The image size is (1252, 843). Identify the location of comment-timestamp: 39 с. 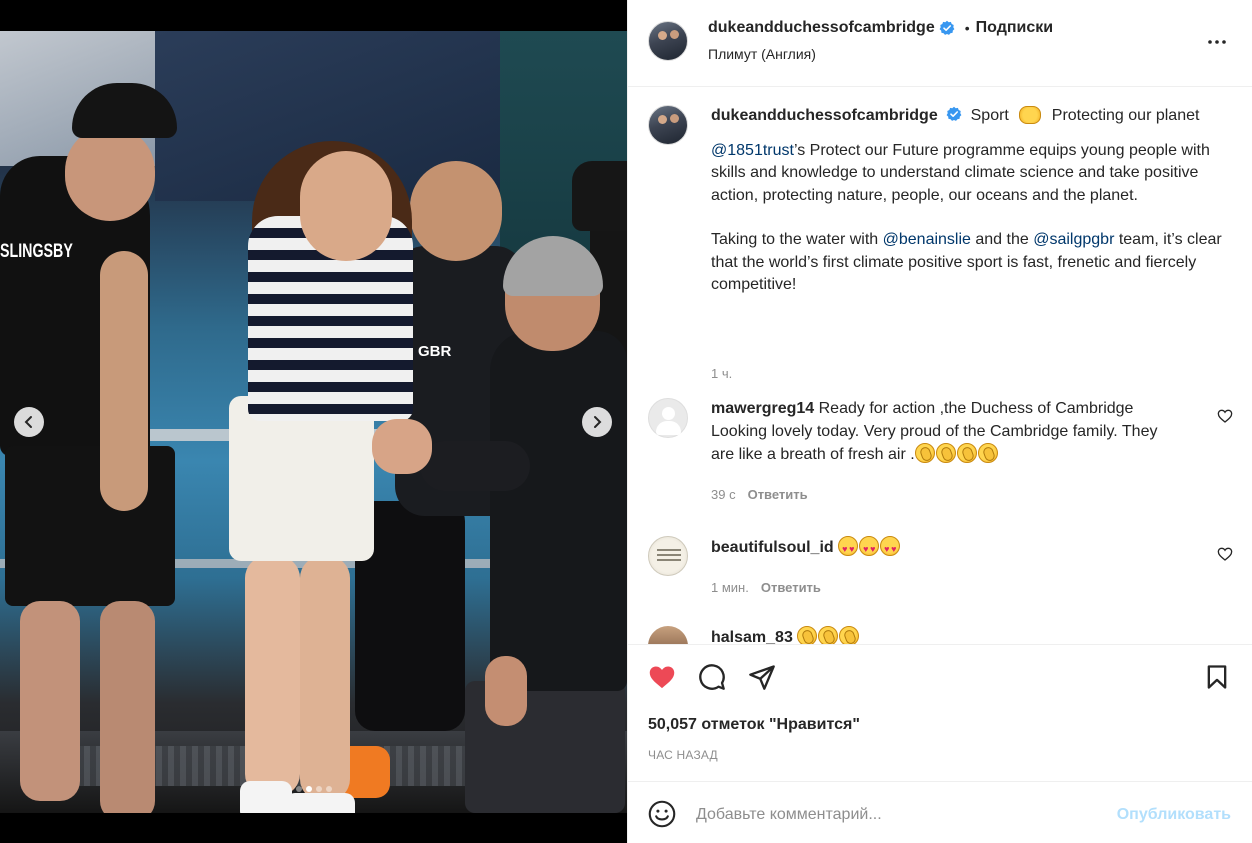
(723, 494).